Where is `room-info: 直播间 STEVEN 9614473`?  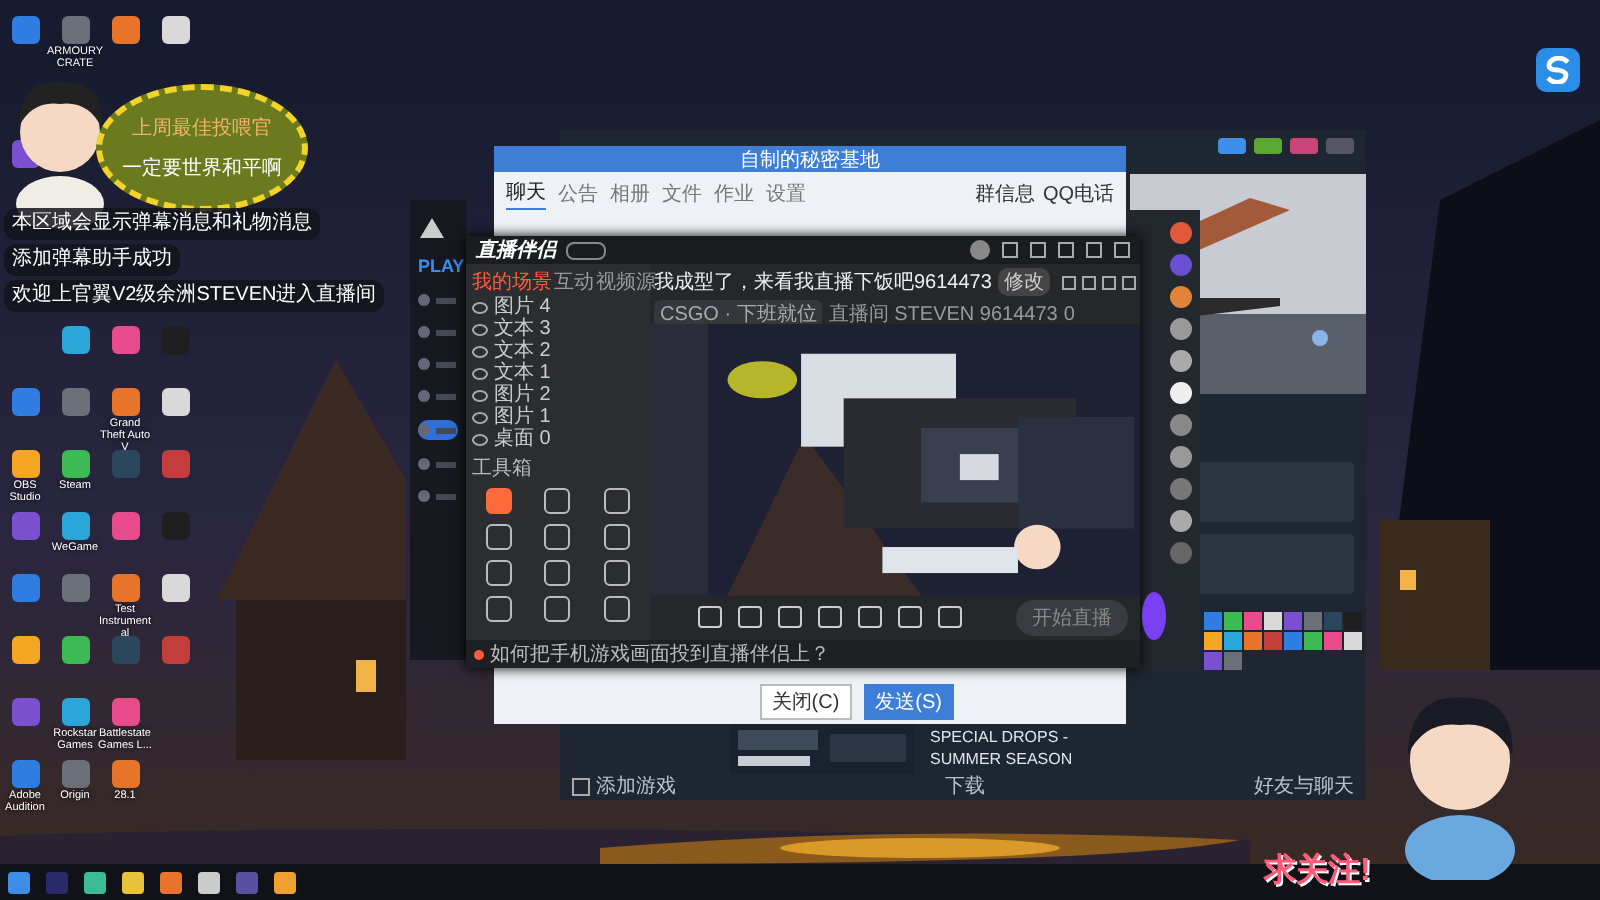
room-info: 直播间 STEVEN 9614473 is located at coordinates (943, 314).